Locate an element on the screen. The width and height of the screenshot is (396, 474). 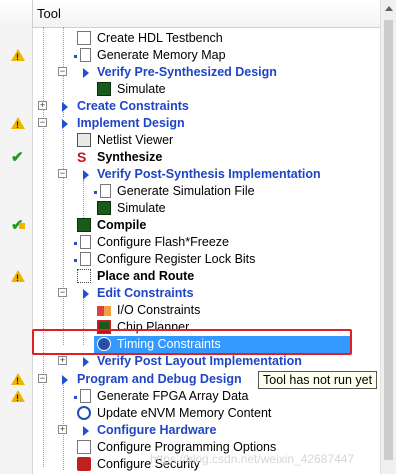
tree-item-update-envm-memory-content: Update eNVM Memory Content is located at coordinates (190, 413).